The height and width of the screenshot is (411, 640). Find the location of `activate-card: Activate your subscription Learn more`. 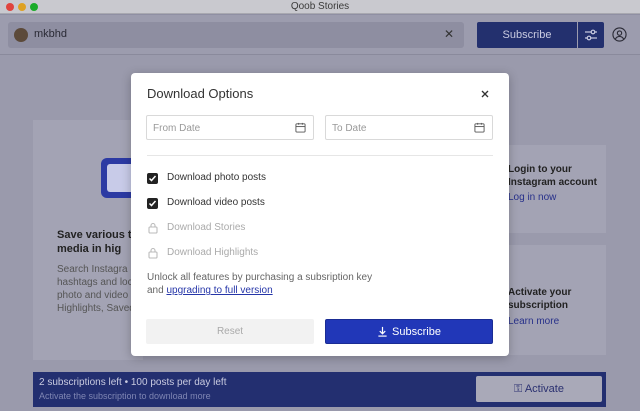

activate-card: Activate your subscription Learn more is located at coordinates (553, 300).